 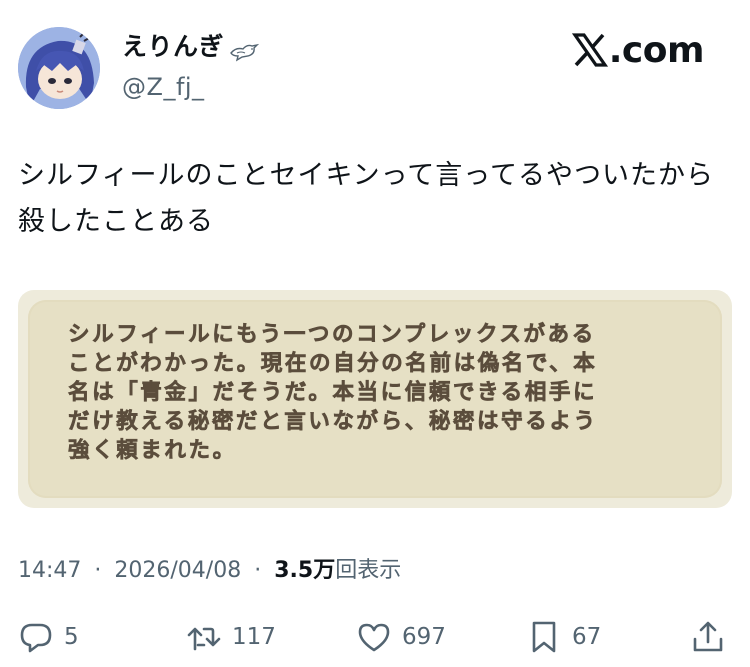 I want to click on repost-button: 117, so click(x=231, y=637).